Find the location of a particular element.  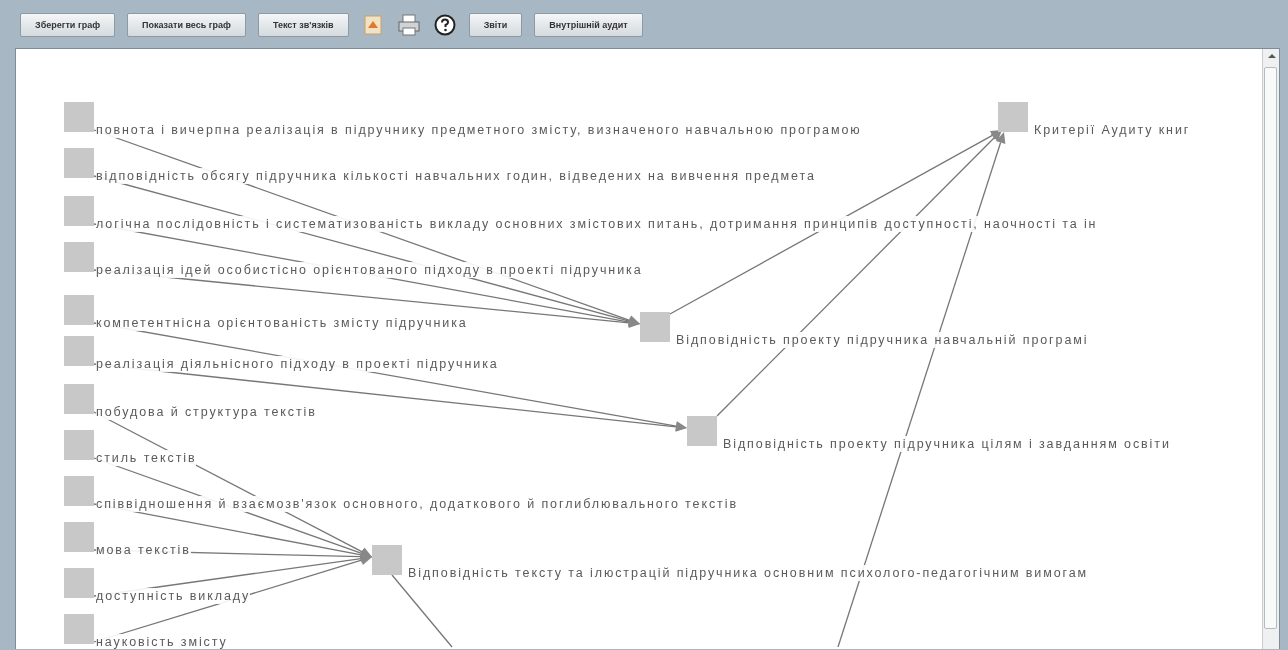

node-label: побудова й структура текстів is located at coordinates (206, 412).